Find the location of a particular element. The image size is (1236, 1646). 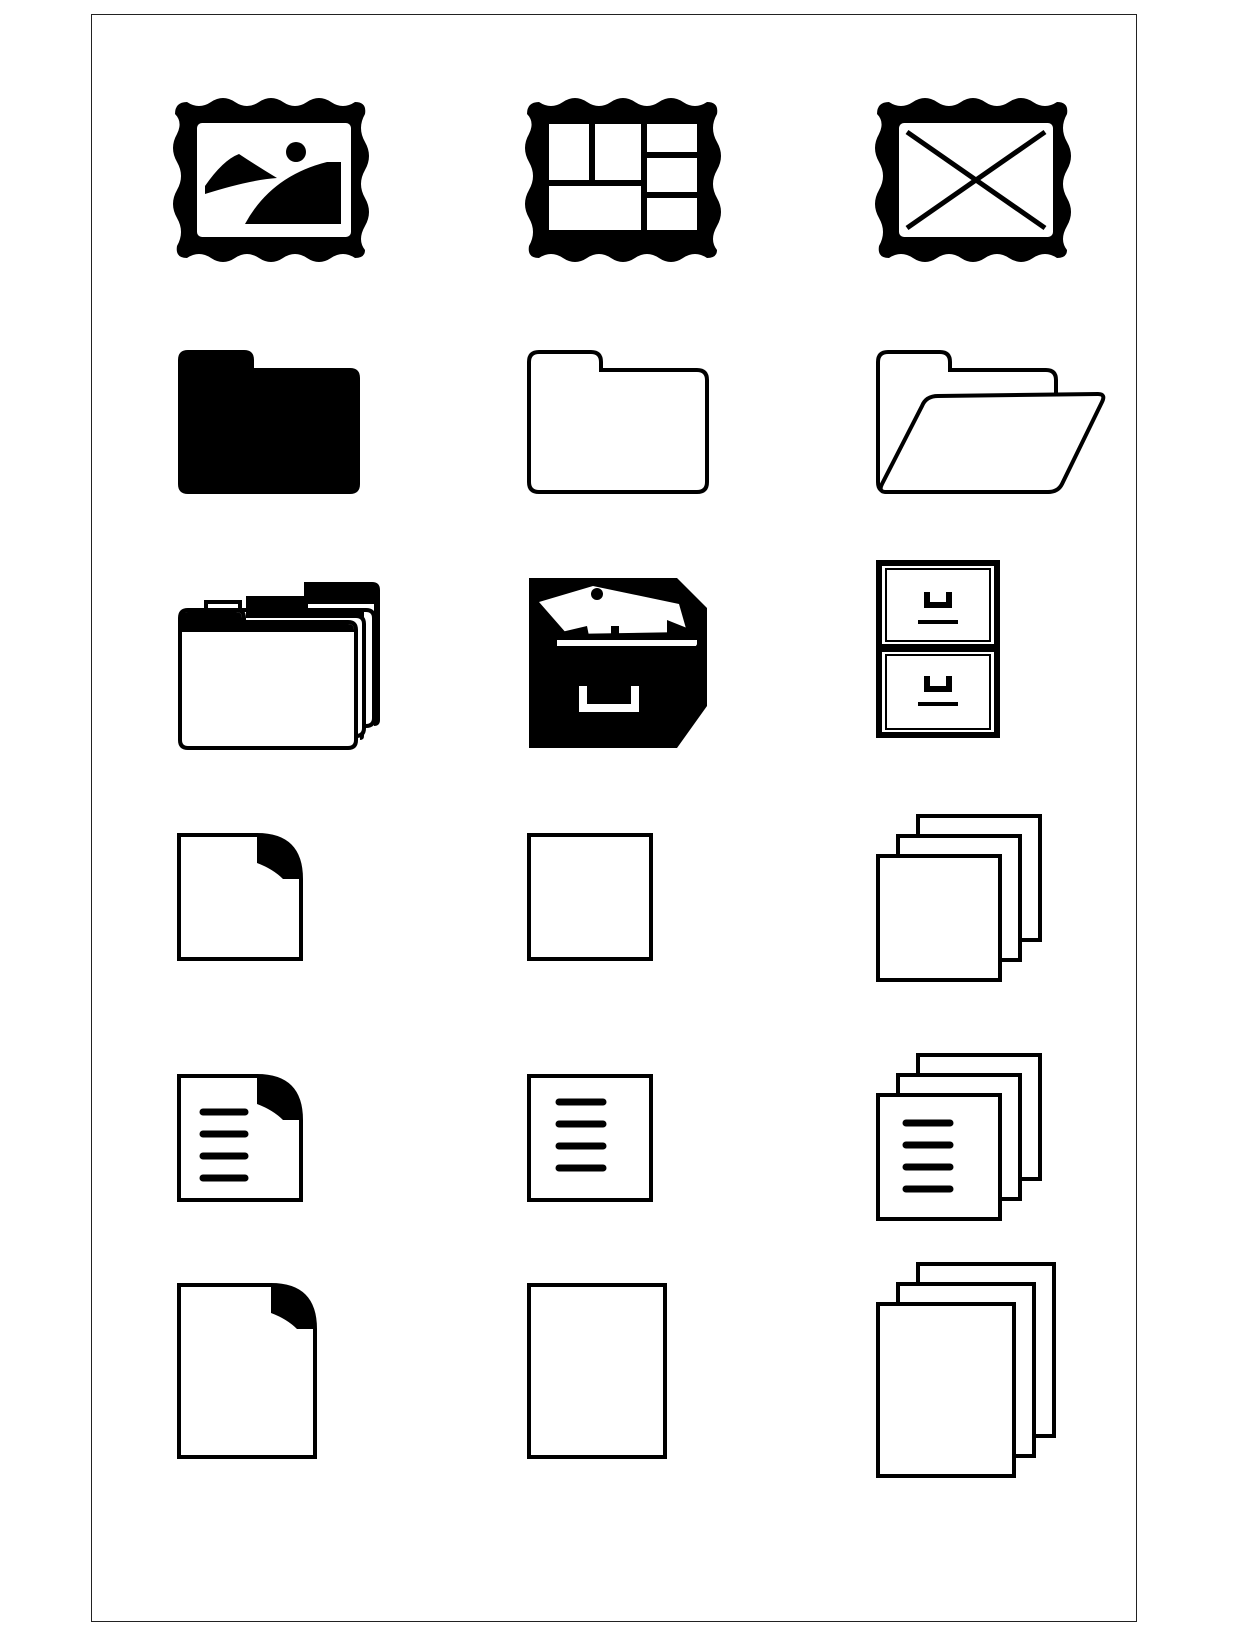

picture-frame-grid-icon is located at coordinates (623, 180).